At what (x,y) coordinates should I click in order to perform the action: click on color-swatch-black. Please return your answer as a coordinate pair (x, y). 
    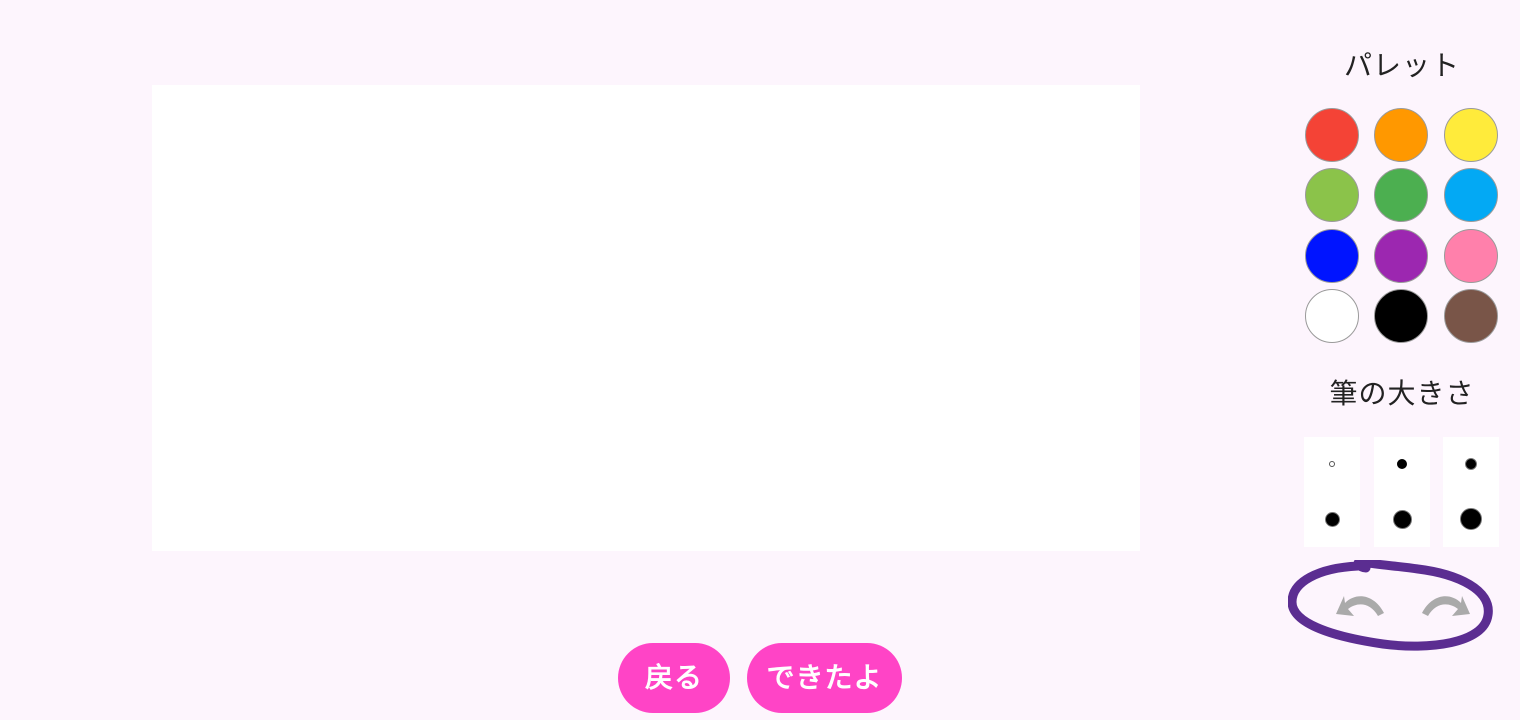
    Looking at the image, I should click on (1401, 316).